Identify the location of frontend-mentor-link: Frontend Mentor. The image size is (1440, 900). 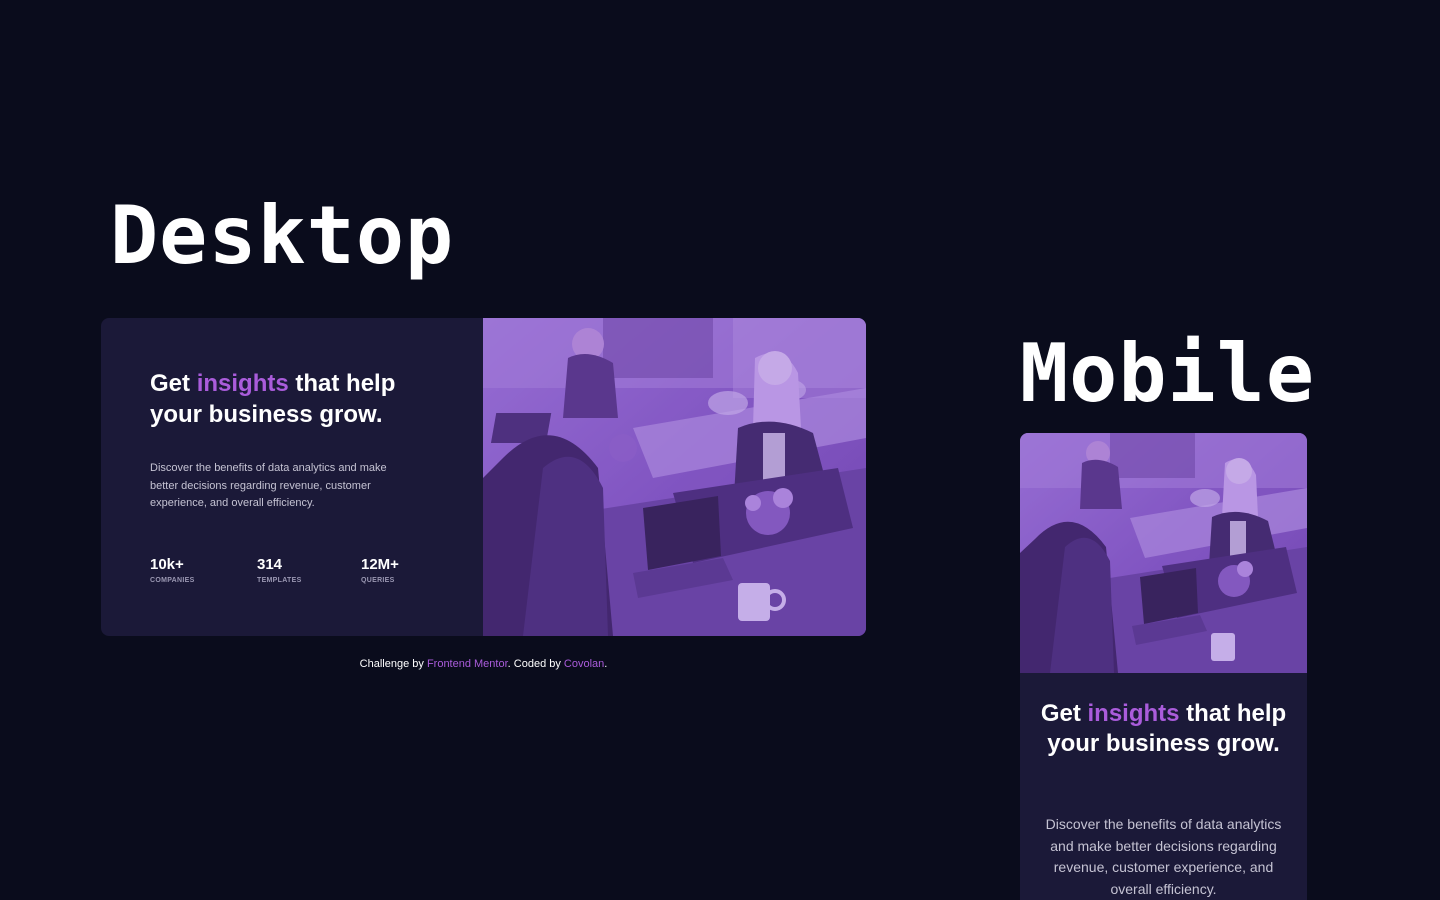
(467, 664).